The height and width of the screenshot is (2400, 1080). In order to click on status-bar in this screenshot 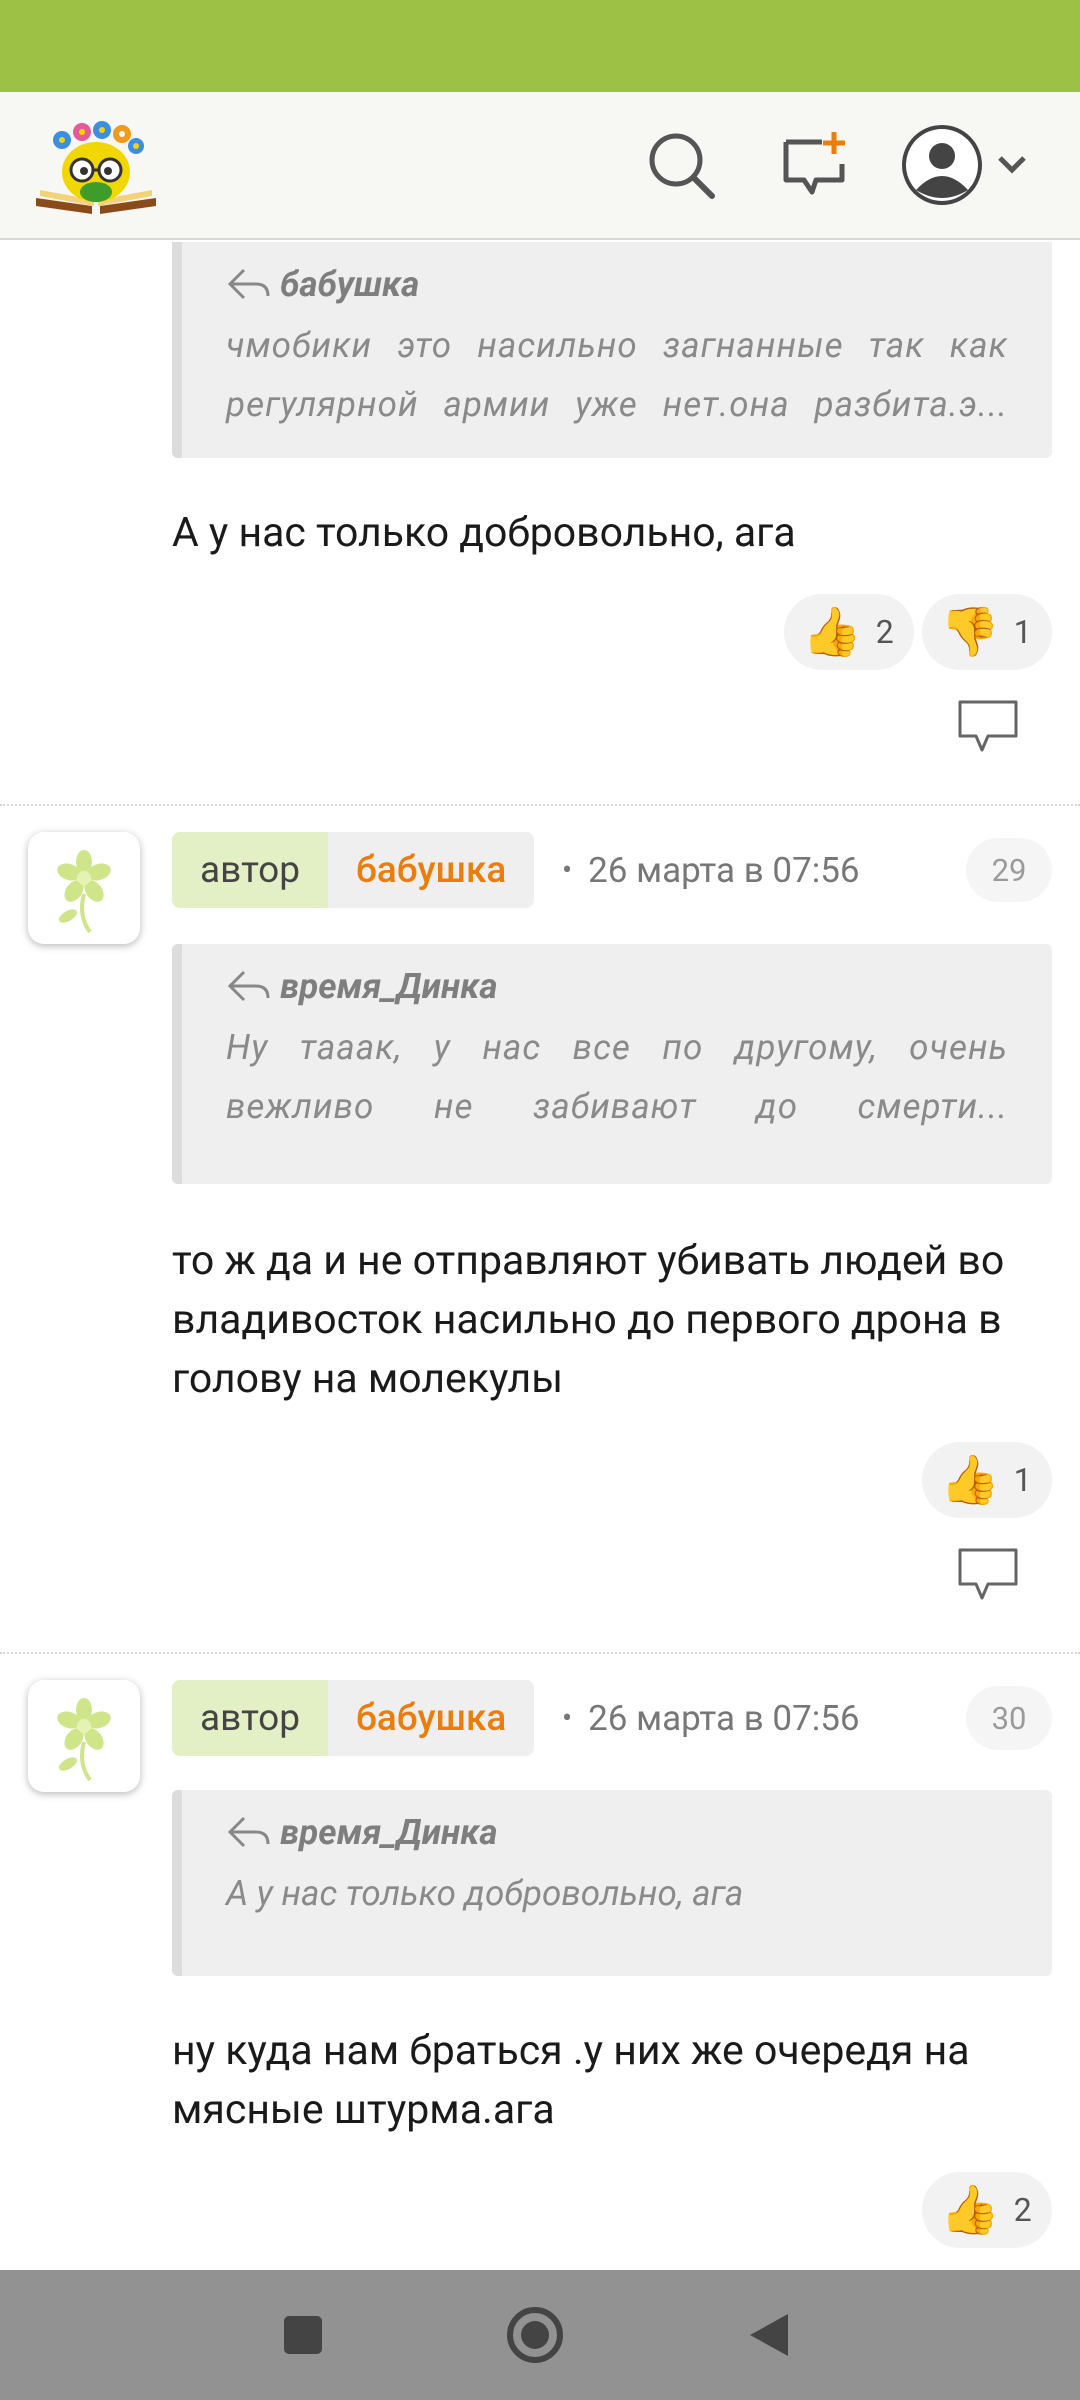, I will do `click(540, 46)`.